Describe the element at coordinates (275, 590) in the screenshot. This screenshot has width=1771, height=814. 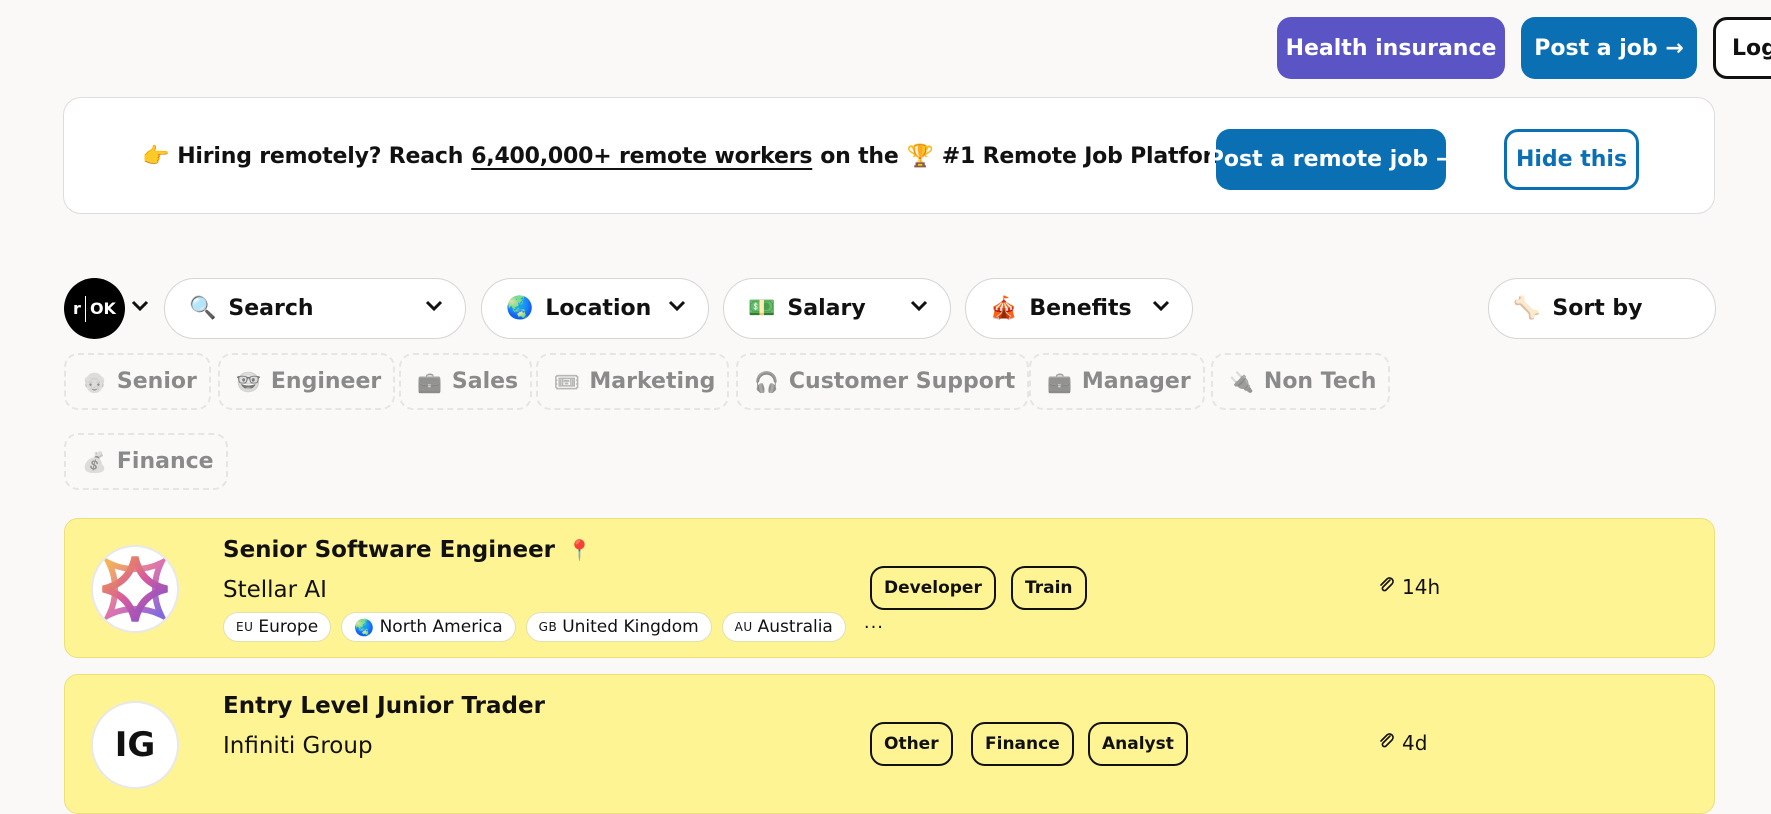
I see `company-name: Stellar AI` at that location.